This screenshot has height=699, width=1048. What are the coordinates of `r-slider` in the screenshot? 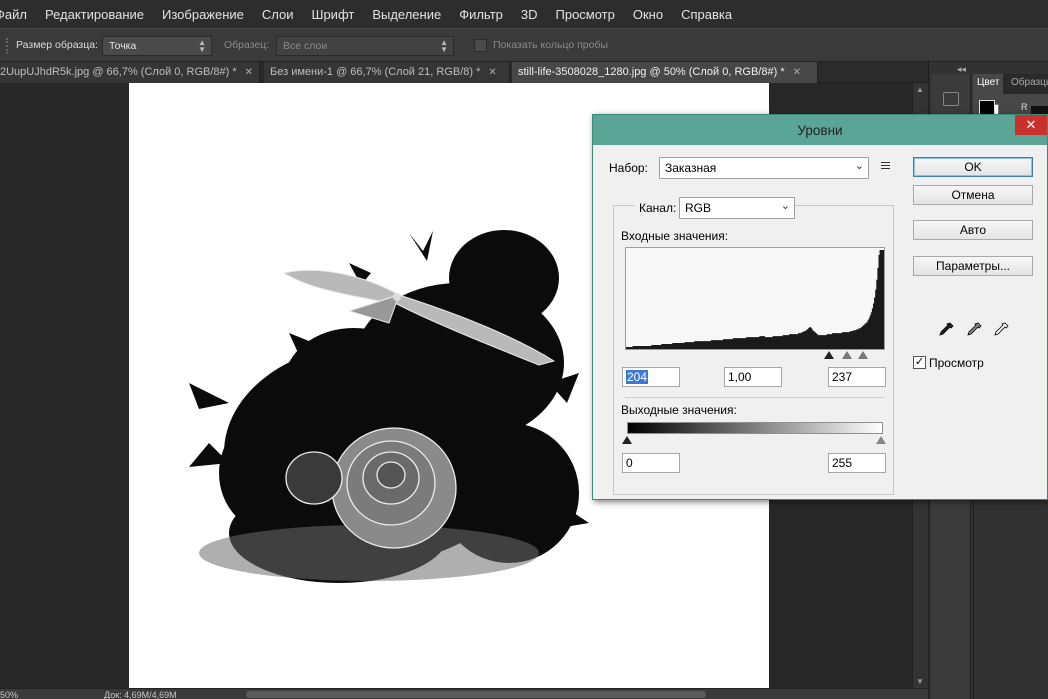 It's located at (1039, 110).